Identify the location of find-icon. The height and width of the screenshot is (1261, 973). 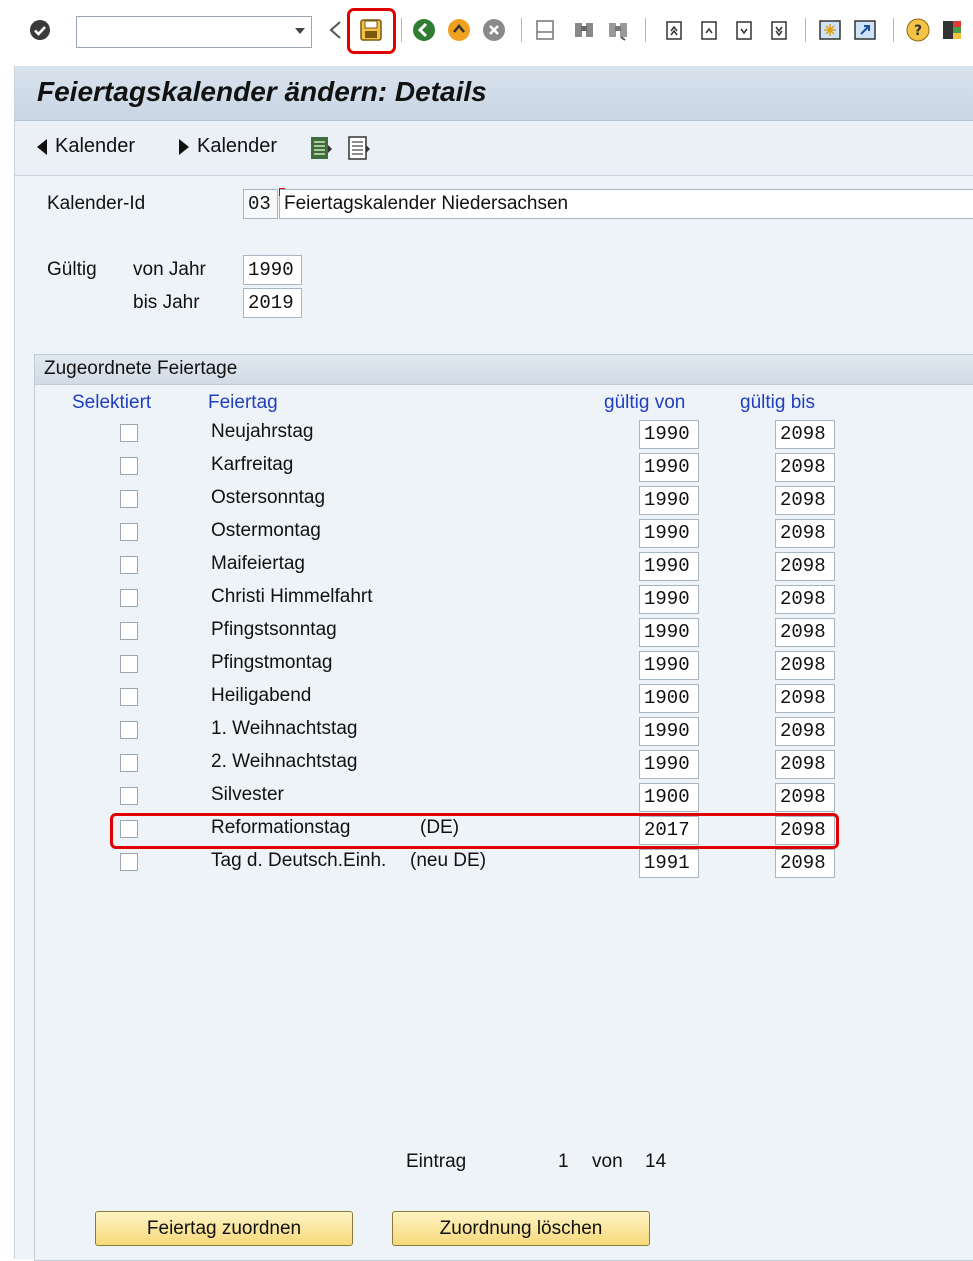
(584, 30).